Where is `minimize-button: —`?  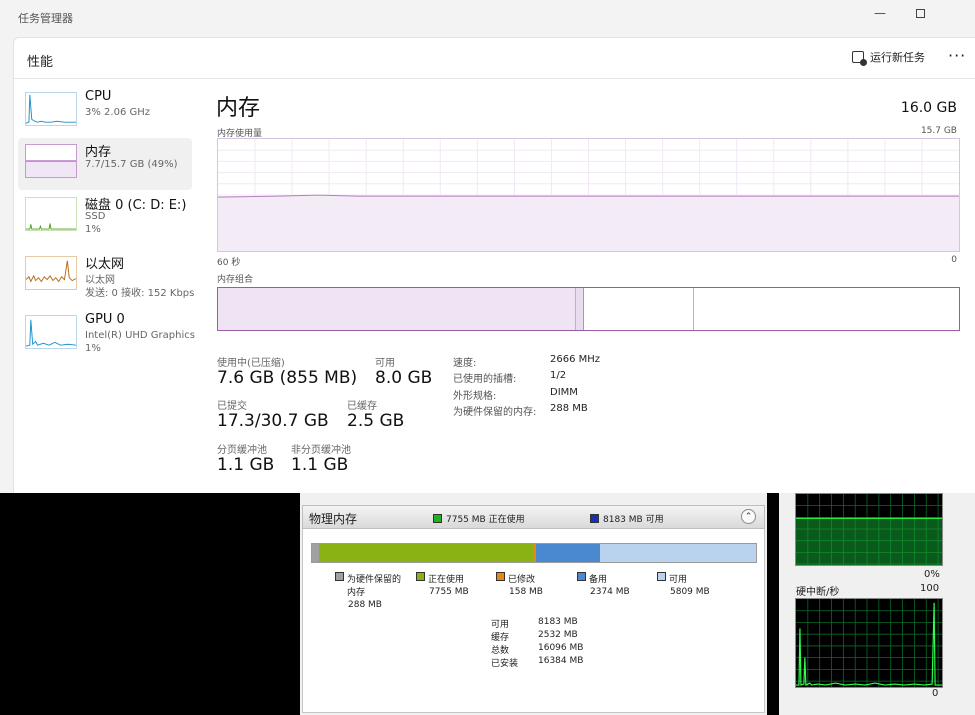 minimize-button: — is located at coordinates (880, 13).